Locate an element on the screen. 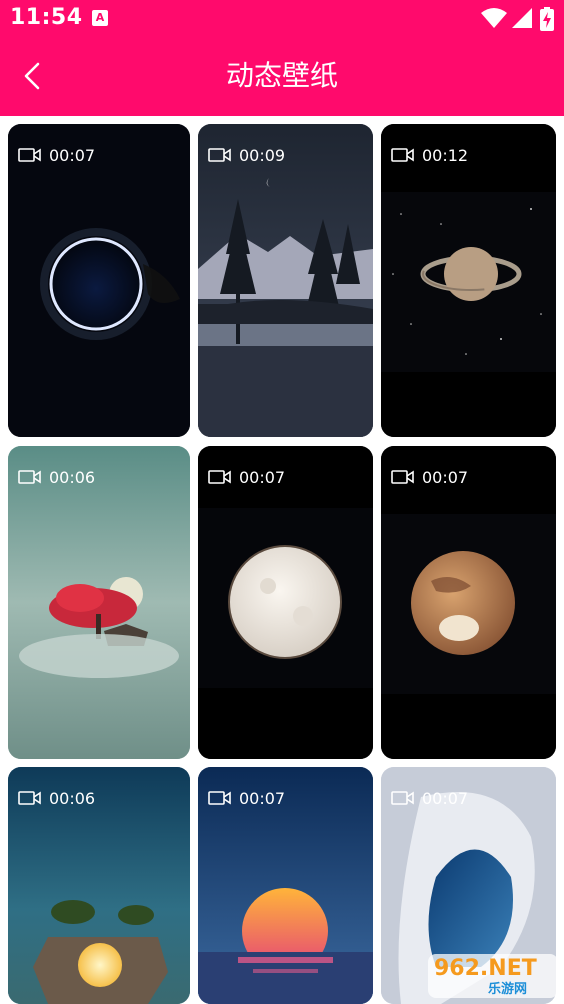  cell-signal-icon is located at coordinates (522, 18).